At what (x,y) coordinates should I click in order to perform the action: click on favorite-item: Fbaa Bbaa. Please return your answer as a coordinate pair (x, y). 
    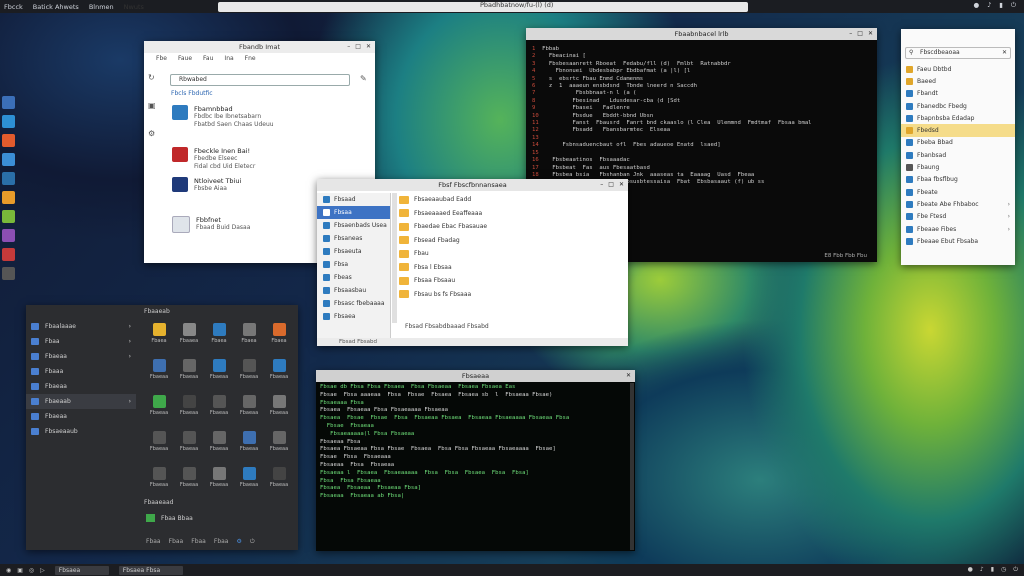
    Looking at the image, I should click on (169, 518).